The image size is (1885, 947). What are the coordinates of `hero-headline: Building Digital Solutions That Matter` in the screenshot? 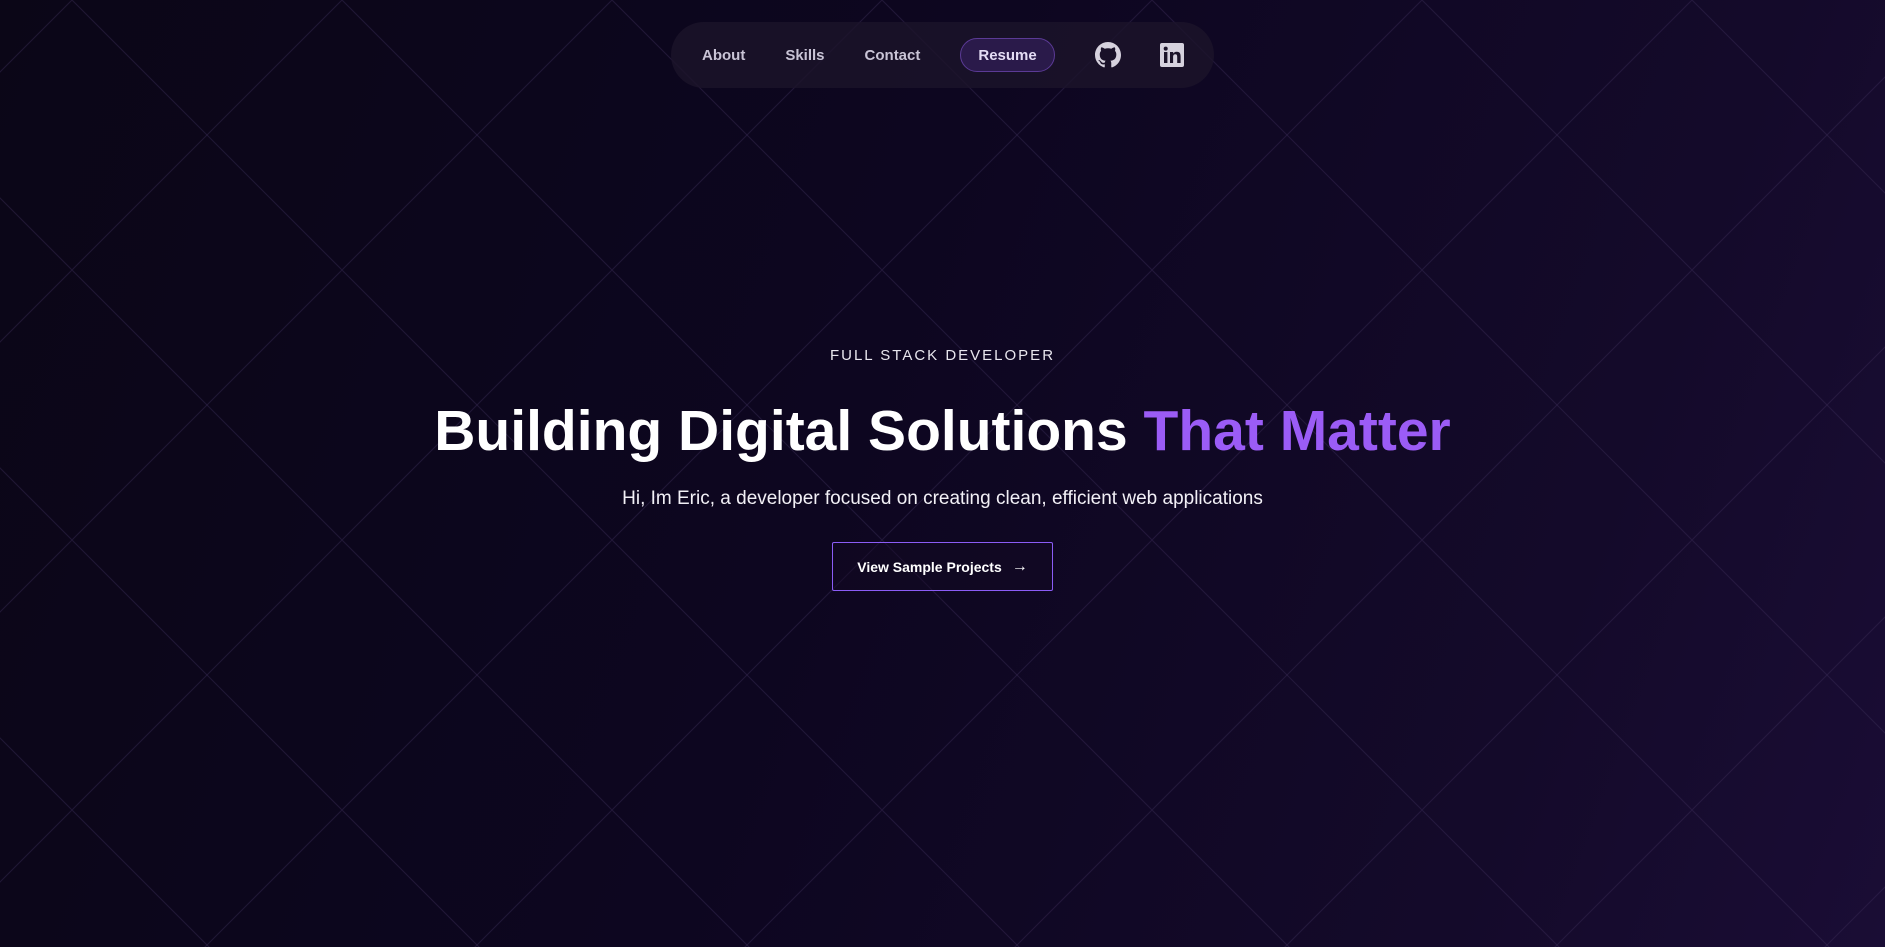 It's located at (942, 431).